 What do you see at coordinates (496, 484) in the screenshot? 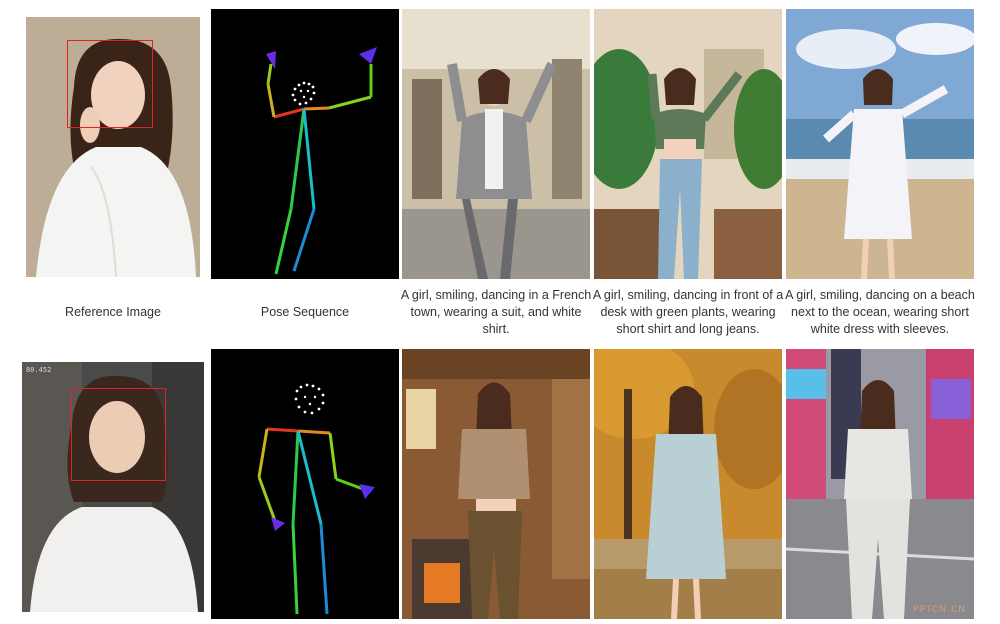
I see `generated-image-cabin` at bounding box center [496, 484].